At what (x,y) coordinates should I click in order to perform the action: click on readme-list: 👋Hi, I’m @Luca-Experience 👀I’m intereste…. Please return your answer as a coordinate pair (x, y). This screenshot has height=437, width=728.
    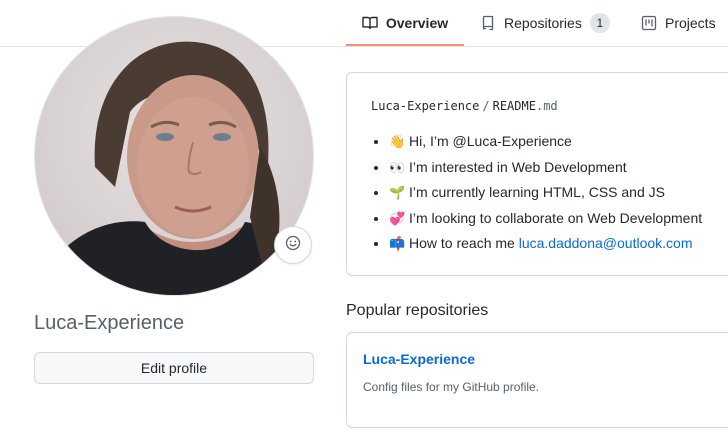
    Looking at the image, I should click on (536, 193).